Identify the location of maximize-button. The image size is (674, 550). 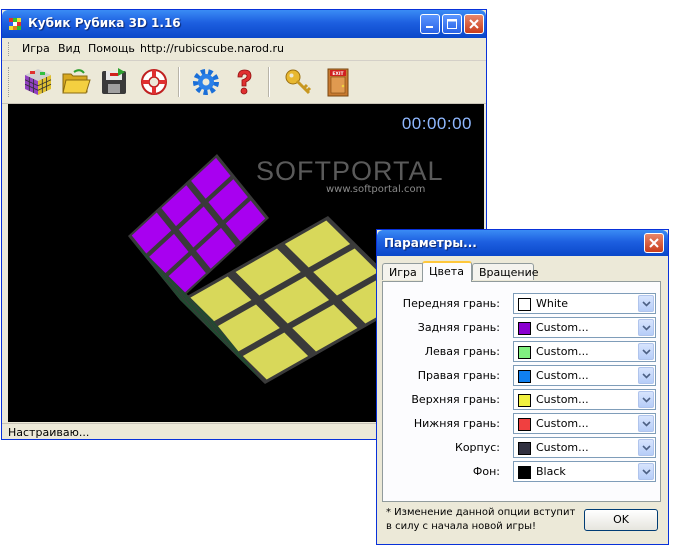
(452, 24).